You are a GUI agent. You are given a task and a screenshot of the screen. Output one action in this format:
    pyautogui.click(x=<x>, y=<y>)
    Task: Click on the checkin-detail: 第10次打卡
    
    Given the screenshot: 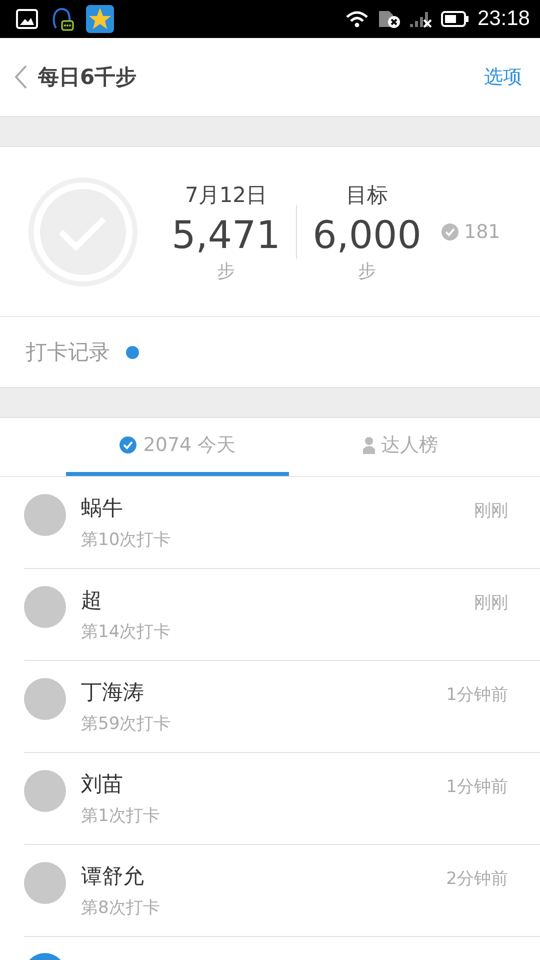 What is the action you would take?
    pyautogui.click(x=126, y=540)
    